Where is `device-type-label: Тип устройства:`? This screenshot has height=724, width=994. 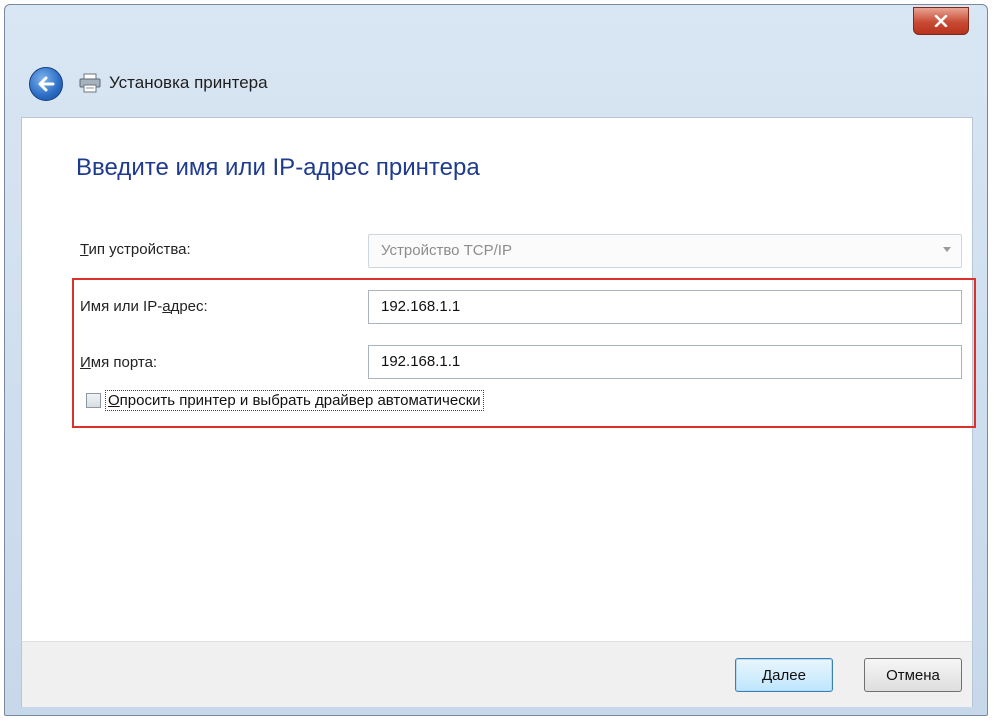
device-type-label: Тип устройства: is located at coordinates (135, 249).